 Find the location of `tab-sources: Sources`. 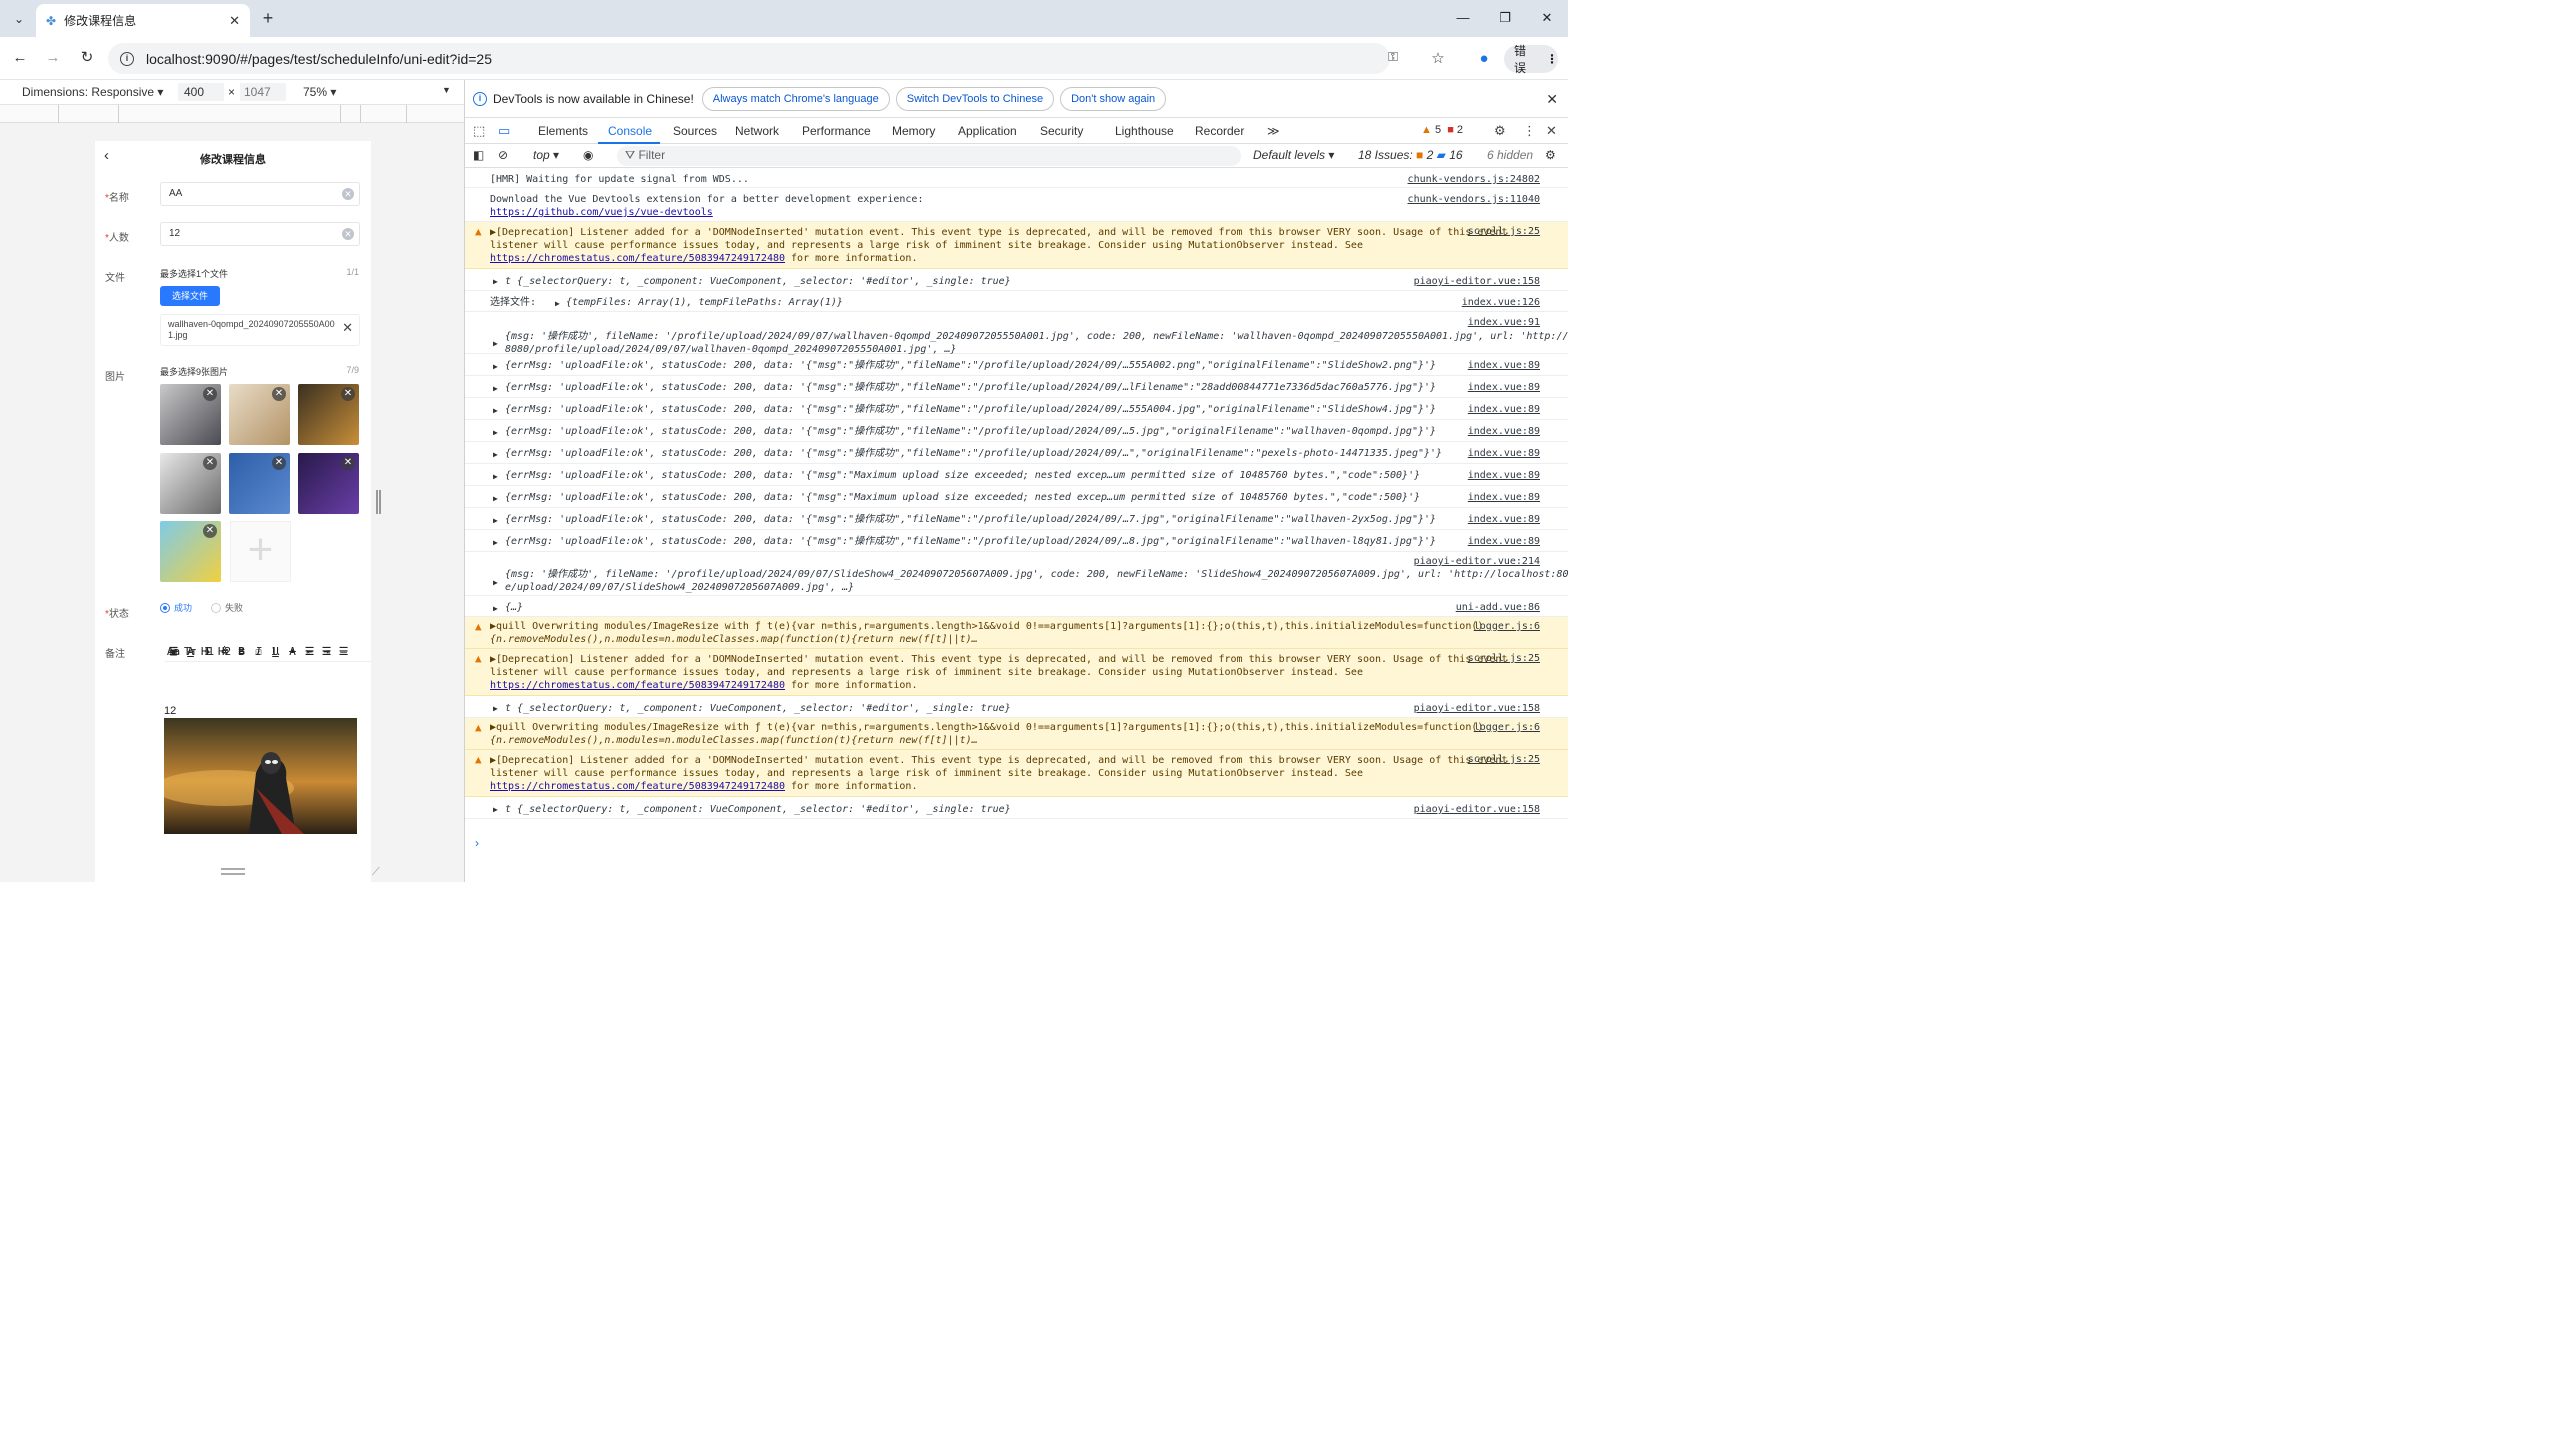

tab-sources: Sources is located at coordinates (695, 131).